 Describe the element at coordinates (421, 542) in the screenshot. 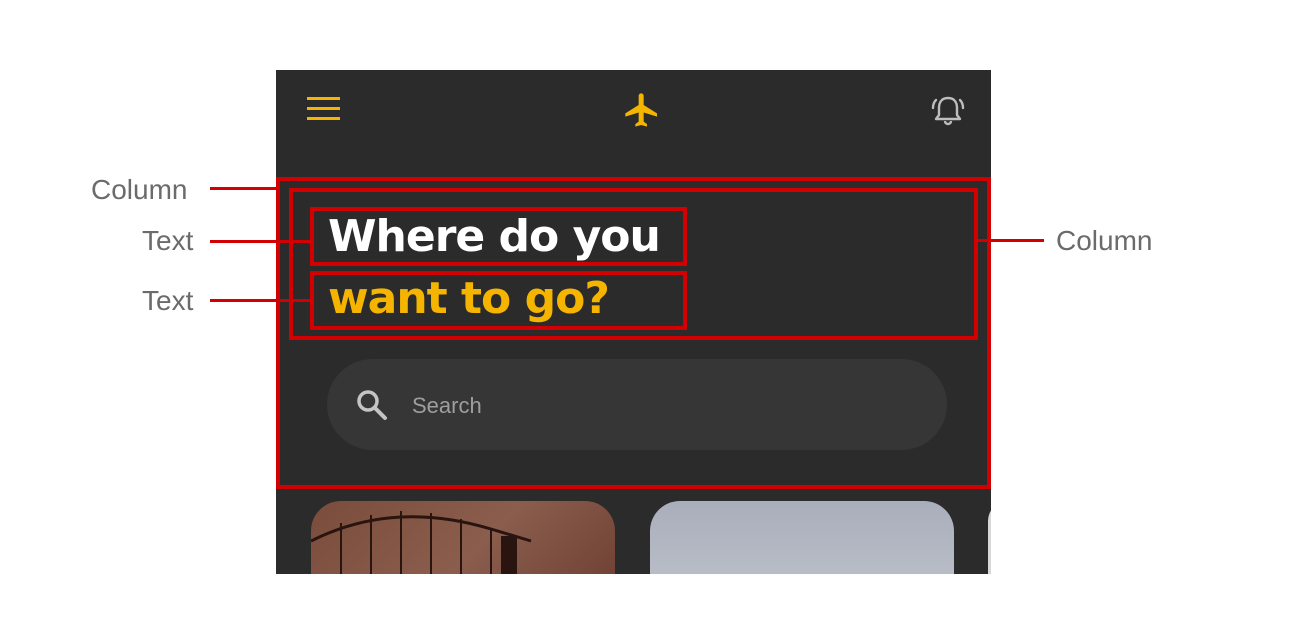

I see `bridge-photo` at that location.